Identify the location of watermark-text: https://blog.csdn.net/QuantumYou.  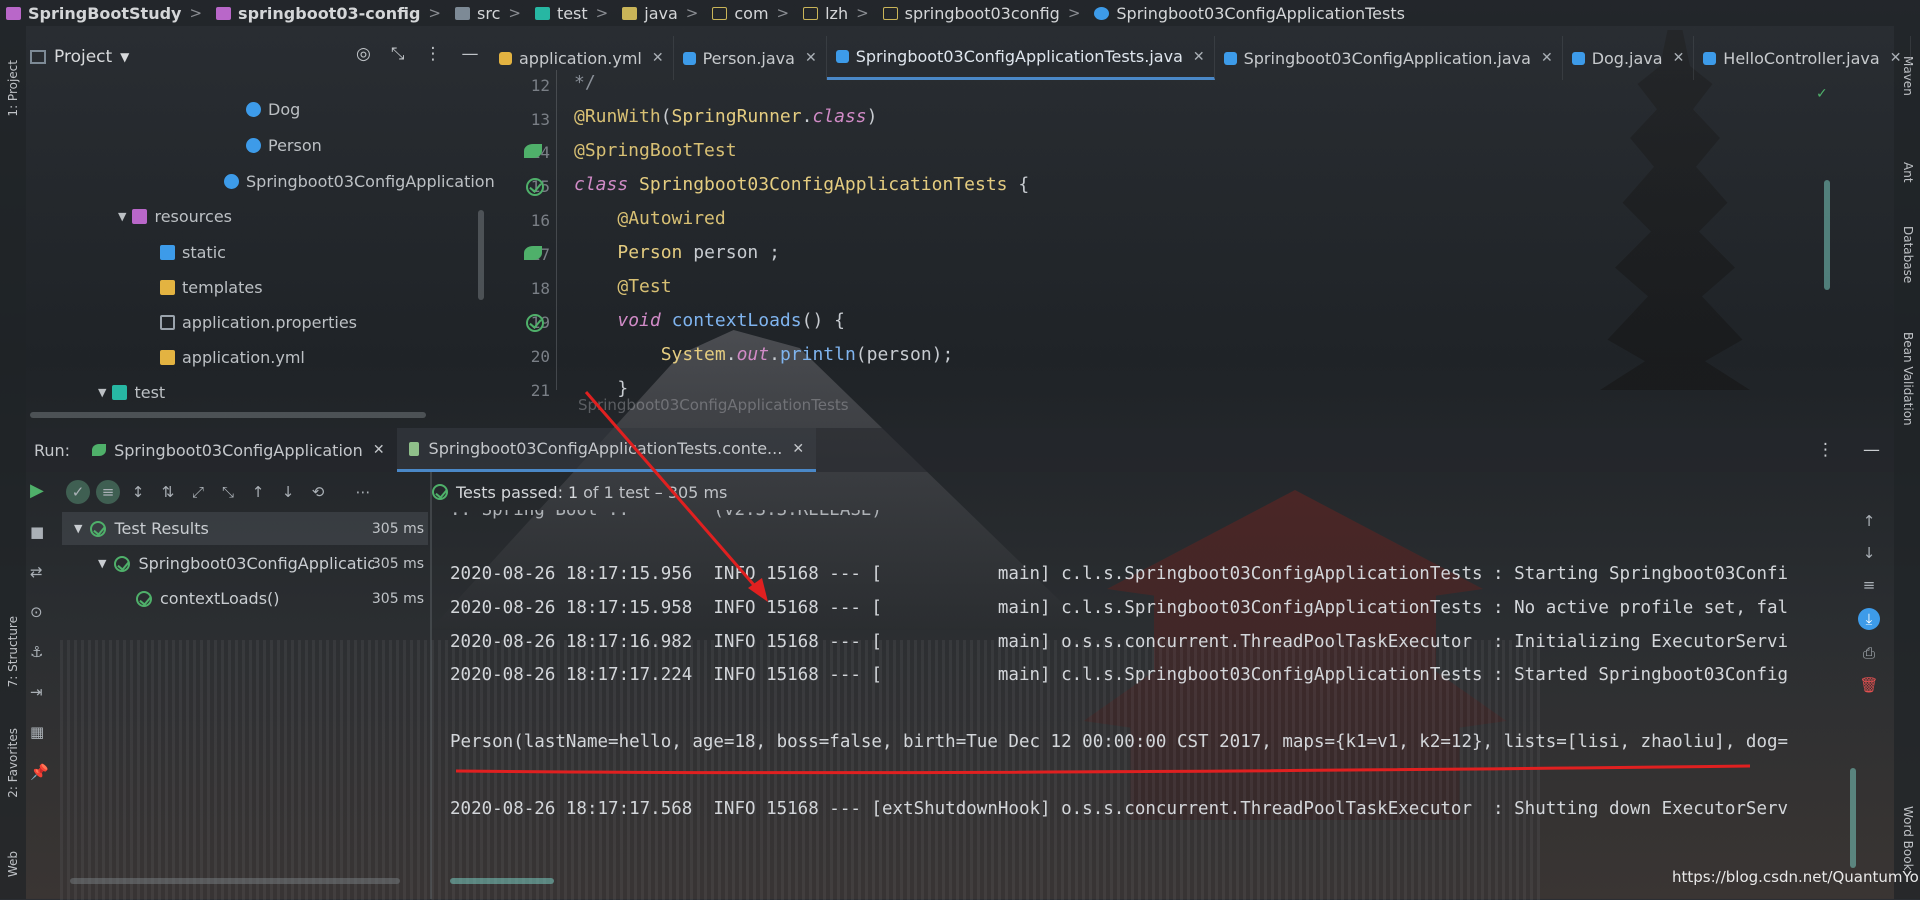
(1796, 877).